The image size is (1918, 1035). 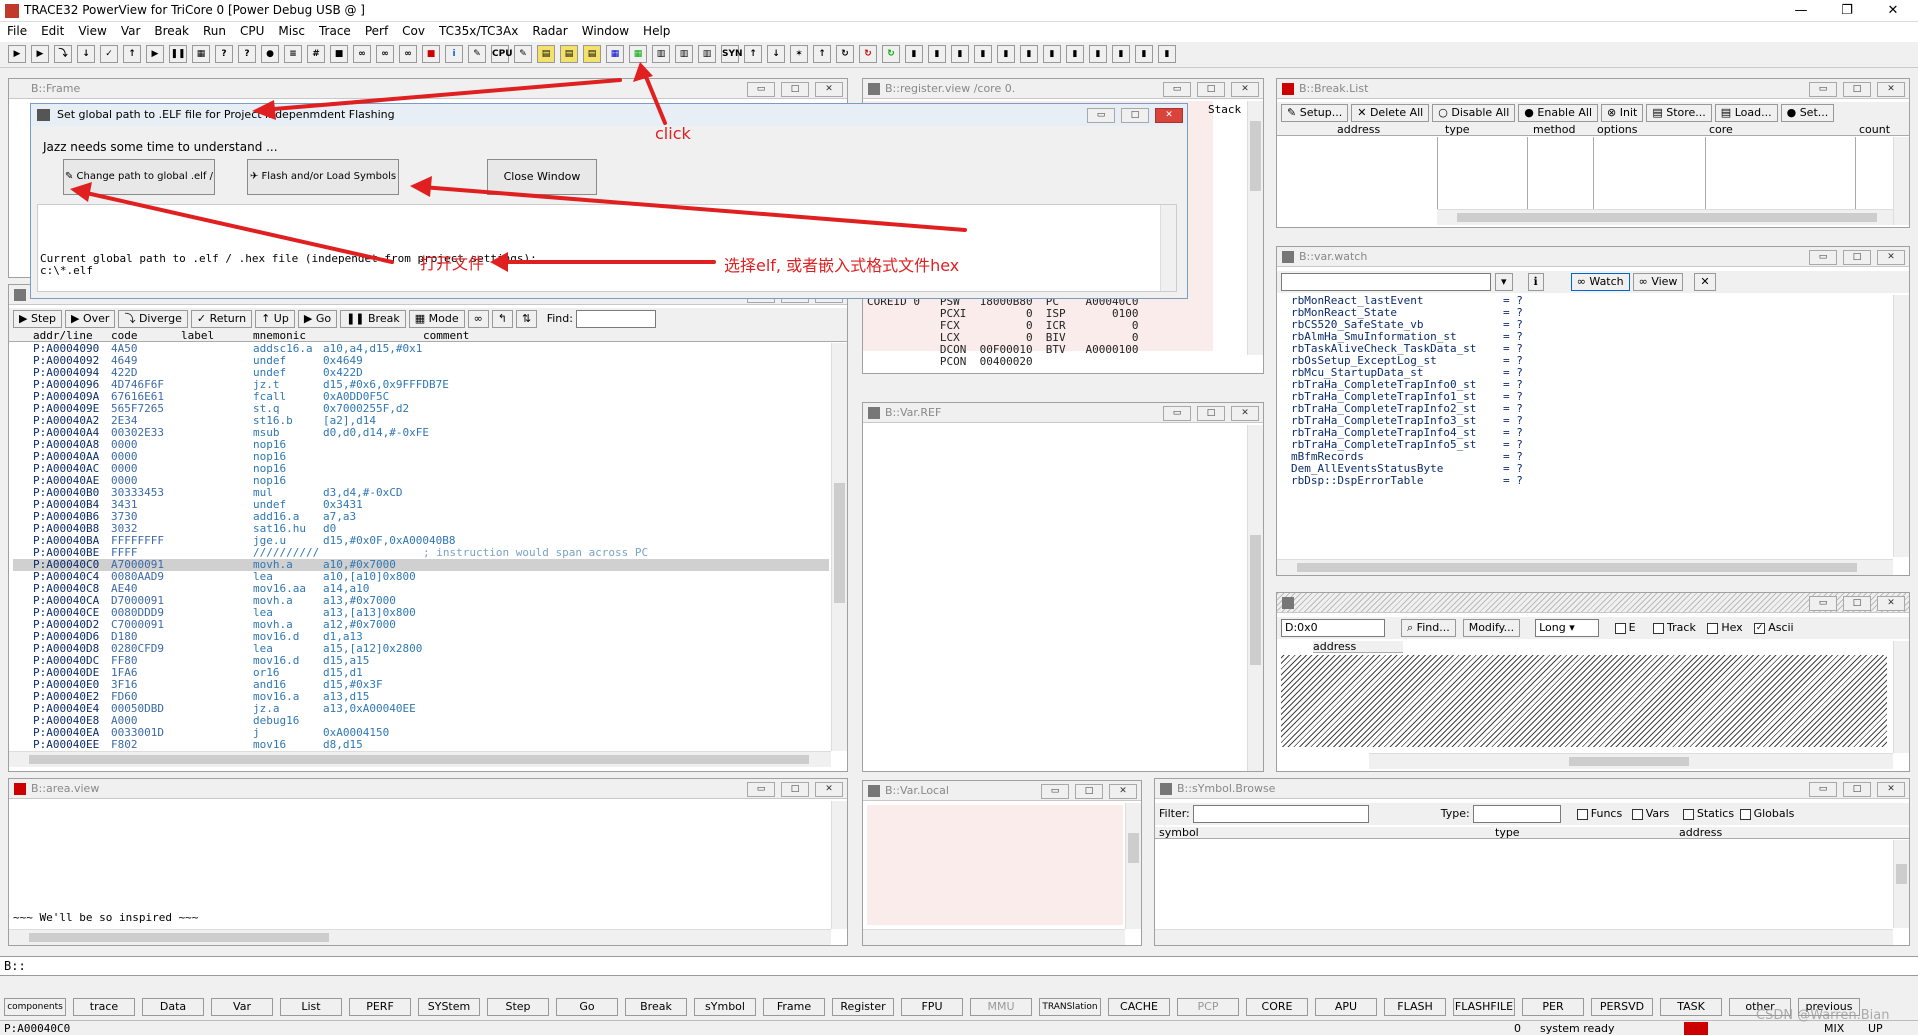 What do you see at coordinates (1600, 282) in the screenshot?
I see `watch-button: ∞ Watch` at bounding box center [1600, 282].